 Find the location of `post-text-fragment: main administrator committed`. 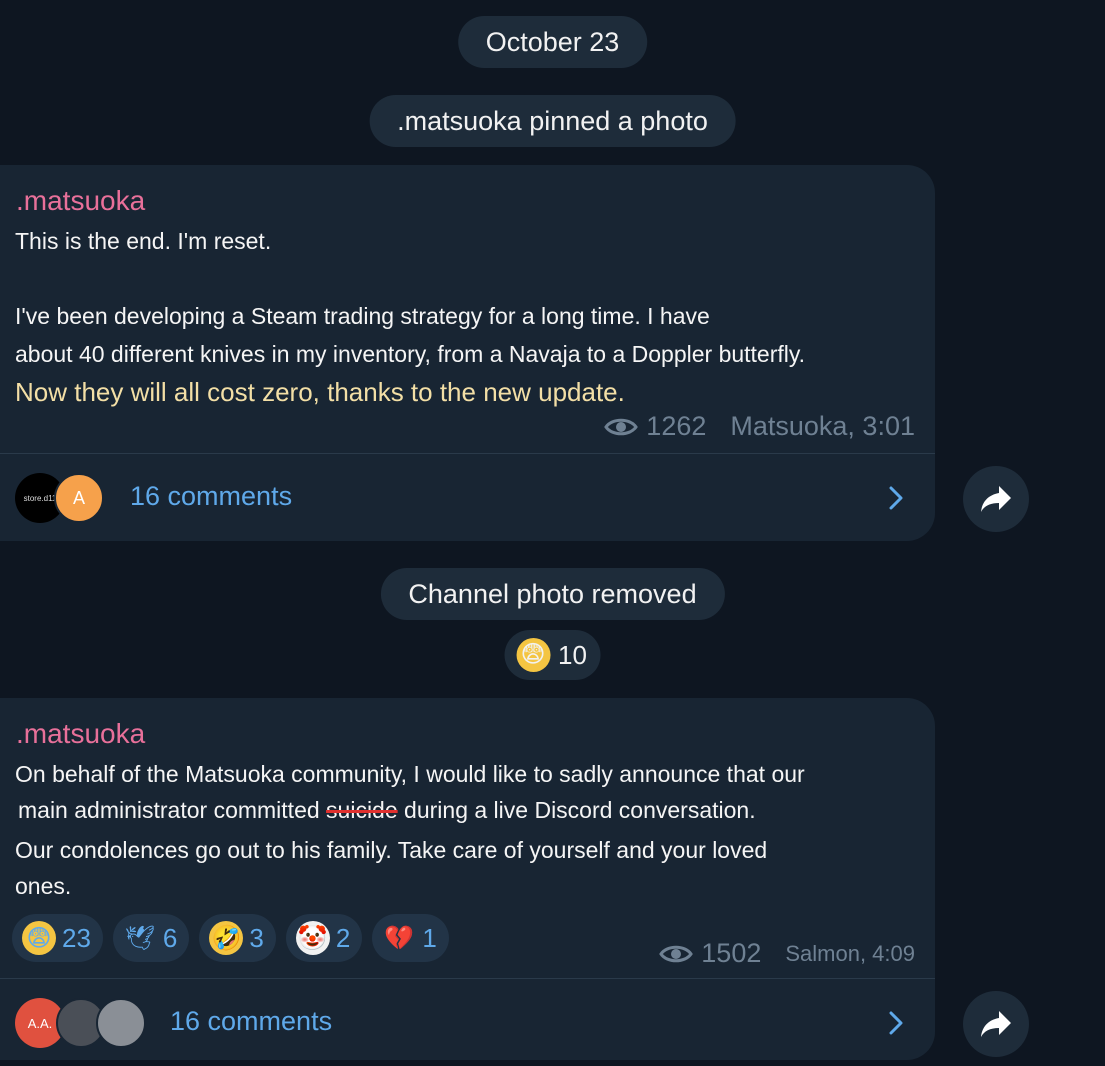

post-text-fragment: main administrator committed is located at coordinates (172, 810).